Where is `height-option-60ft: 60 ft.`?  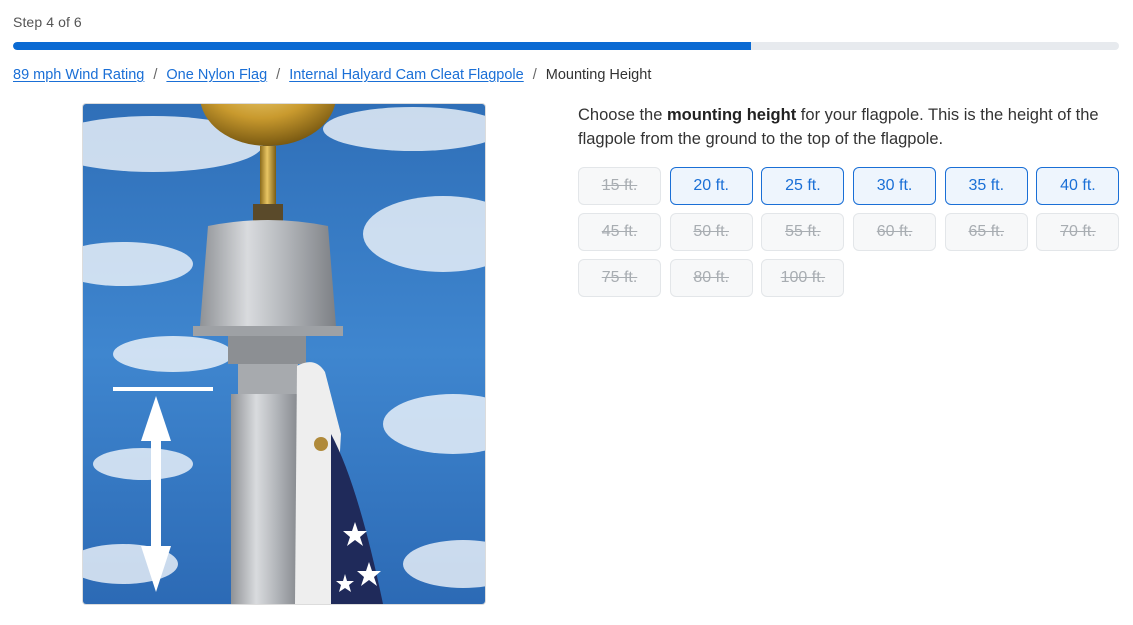
height-option-60ft: 60 ft. is located at coordinates (895, 232).